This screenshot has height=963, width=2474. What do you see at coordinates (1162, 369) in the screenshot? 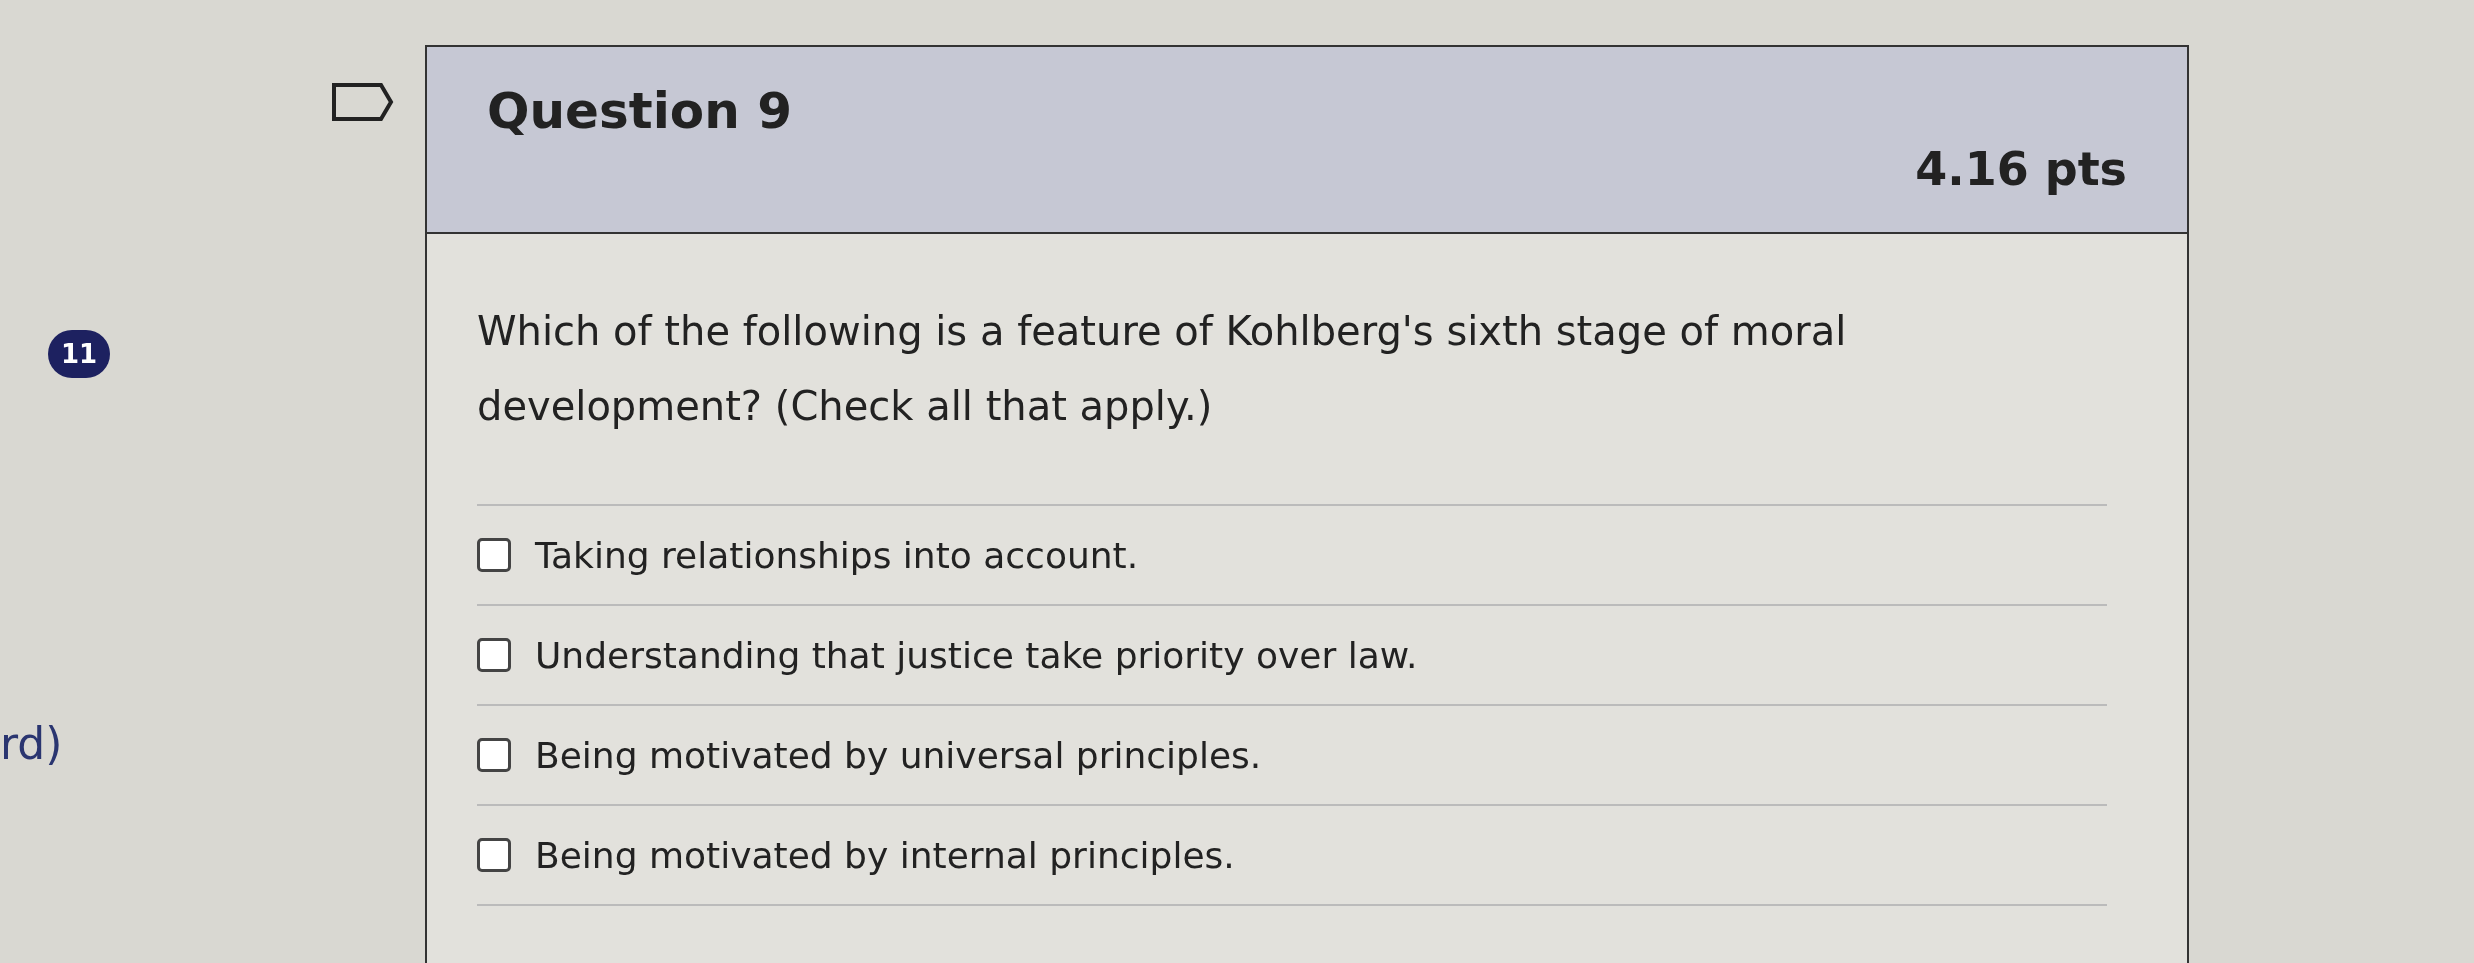
I see `question-text: Which of the following is a feature of Kohlberg's sixth stage of moral development? (Check all that apply.)` at bounding box center [1162, 369].